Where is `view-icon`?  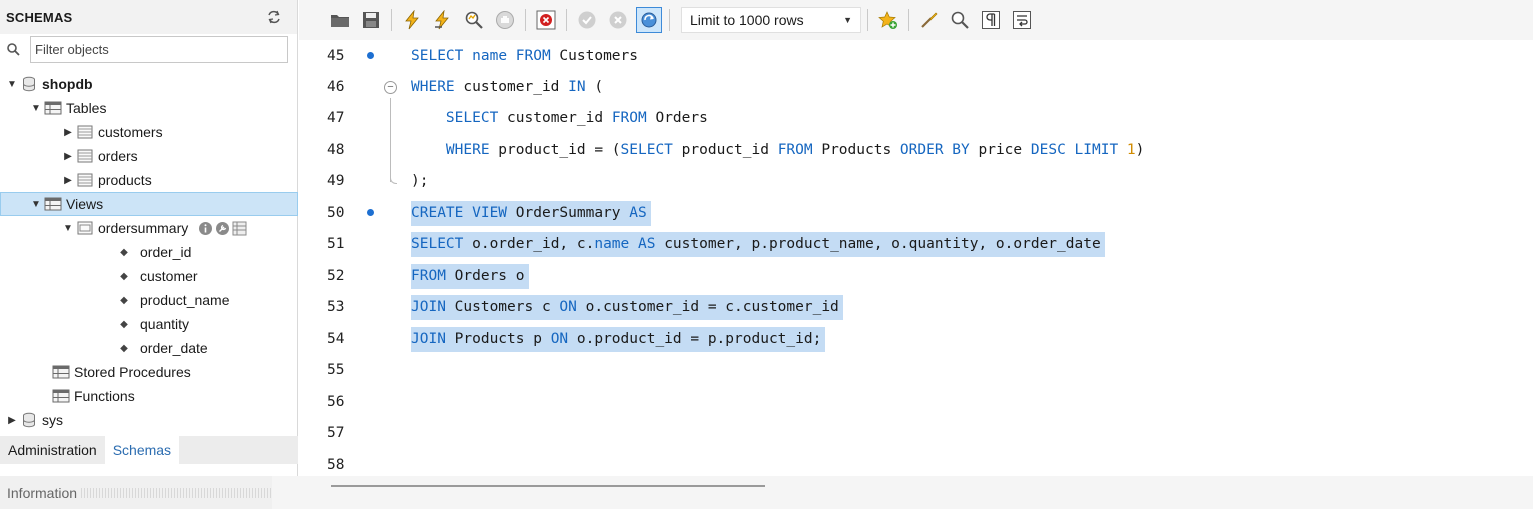
view-icon is located at coordinates (85, 228).